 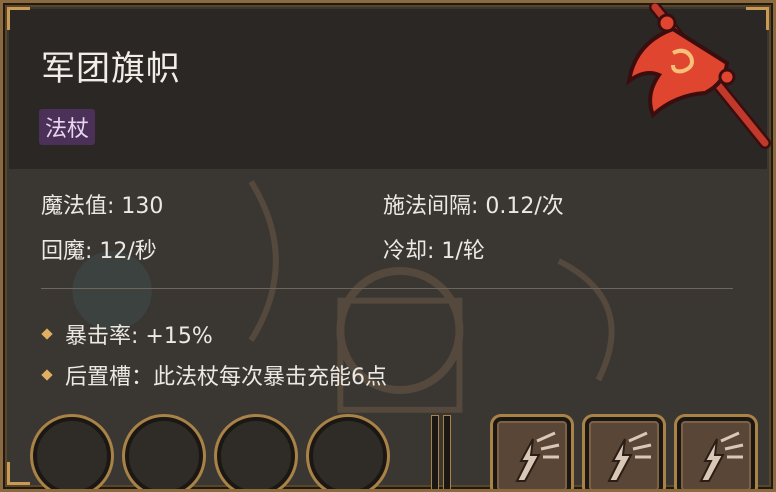 What do you see at coordinates (387, 288) in the screenshot?
I see `divider` at bounding box center [387, 288].